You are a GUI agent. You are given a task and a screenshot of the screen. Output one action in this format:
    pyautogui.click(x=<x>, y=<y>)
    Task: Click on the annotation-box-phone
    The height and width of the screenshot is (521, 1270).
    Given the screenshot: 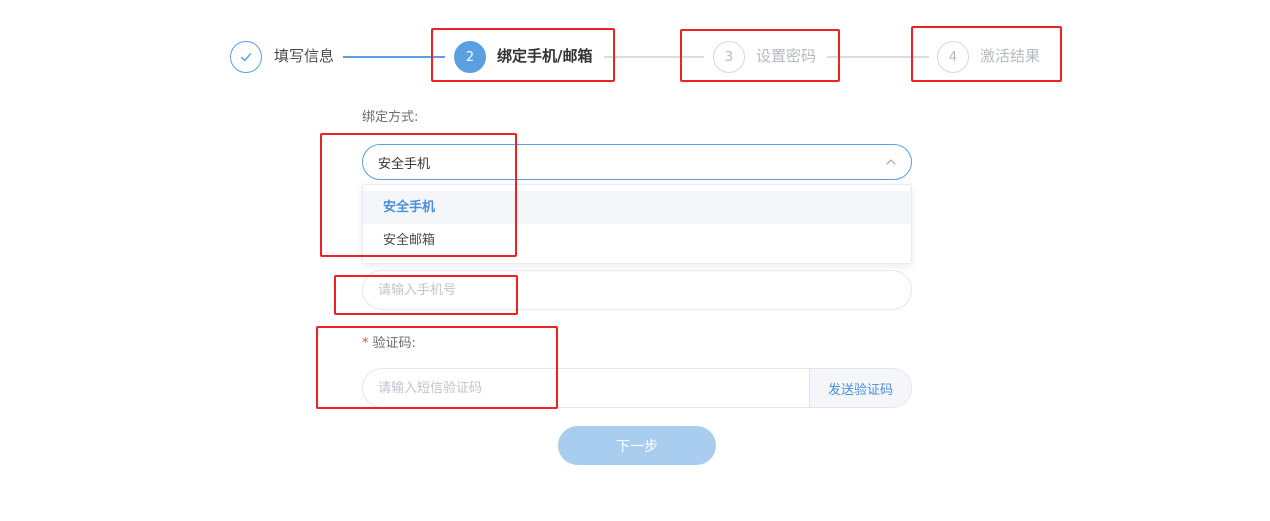 What is the action you would take?
    pyautogui.click(x=426, y=295)
    